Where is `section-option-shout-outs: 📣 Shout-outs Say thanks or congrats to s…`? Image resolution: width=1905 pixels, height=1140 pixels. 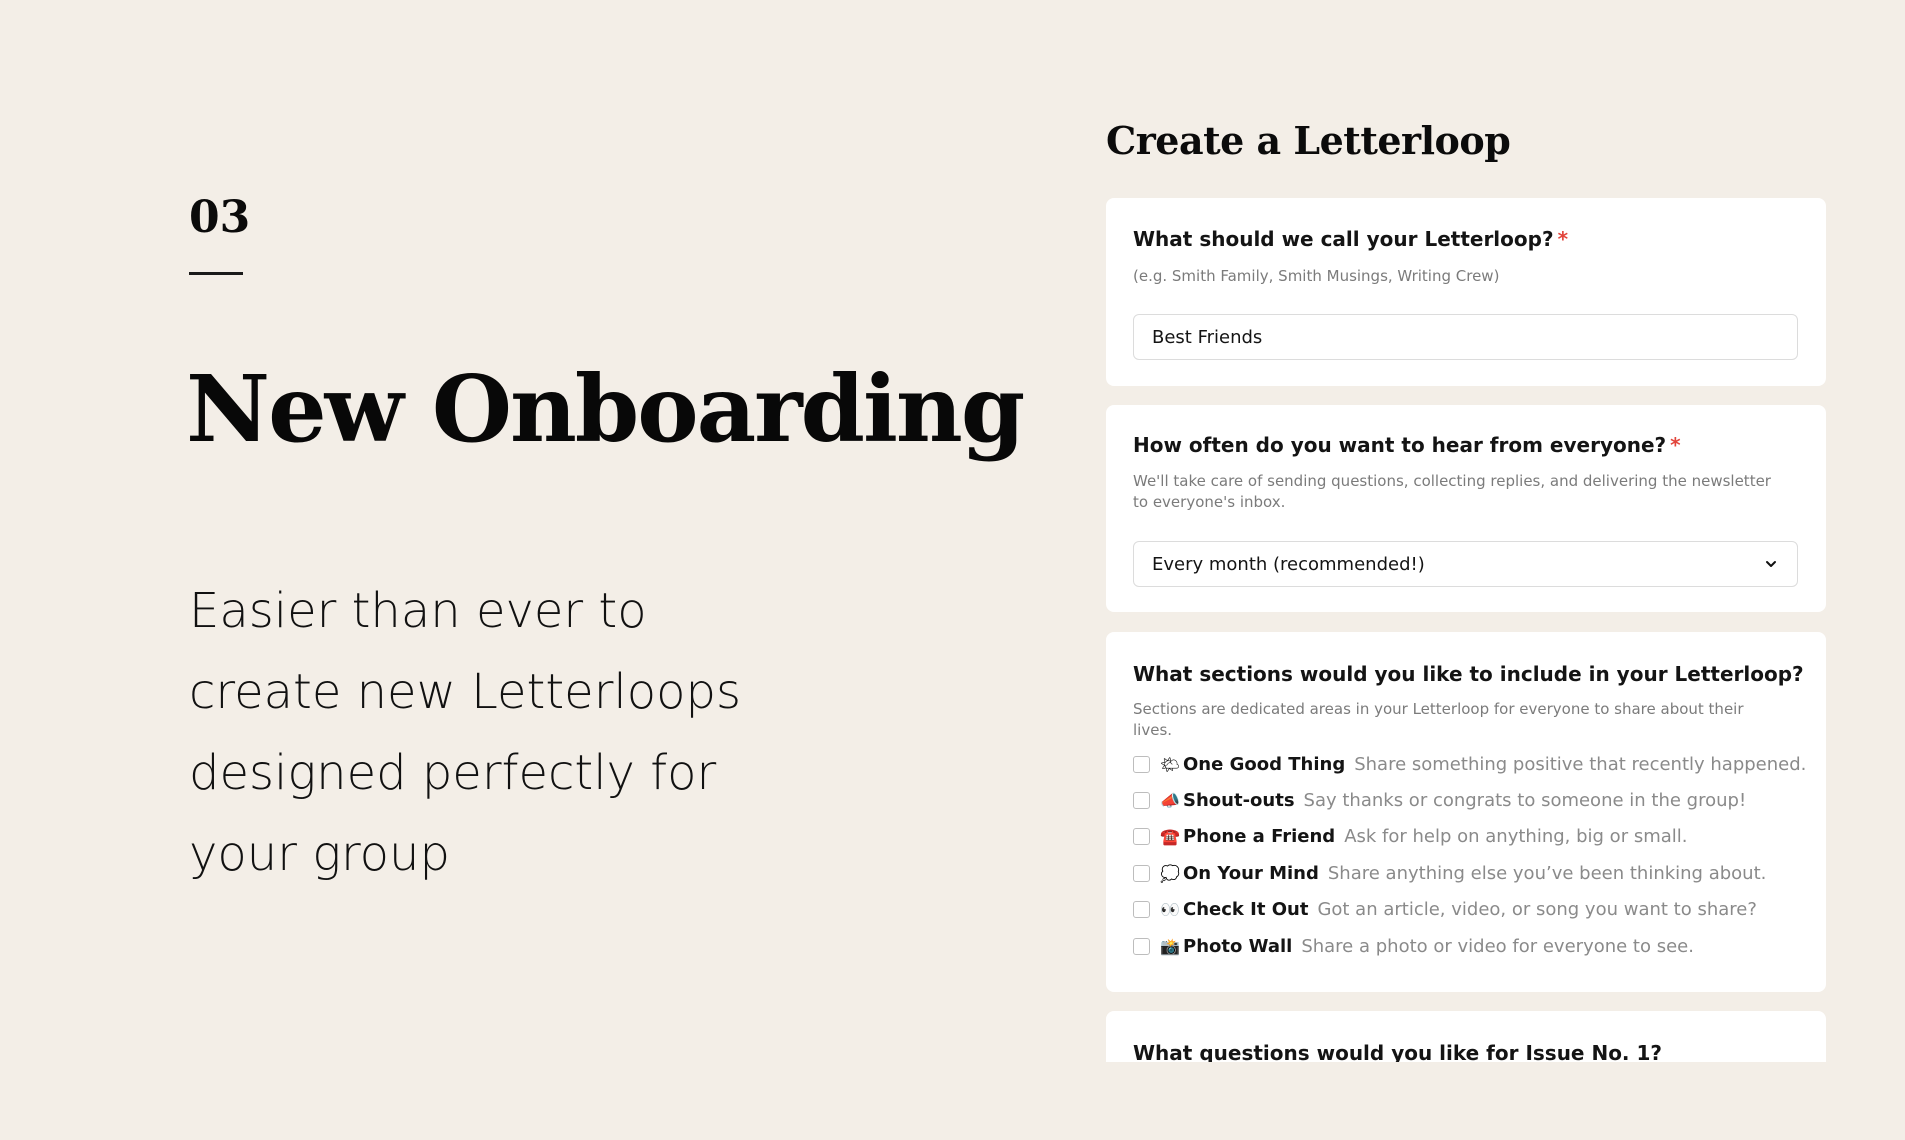 section-option-shout-outs: 📣 Shout-outs Say thanks or congrats to s… is located at coordinates (1469, 800).